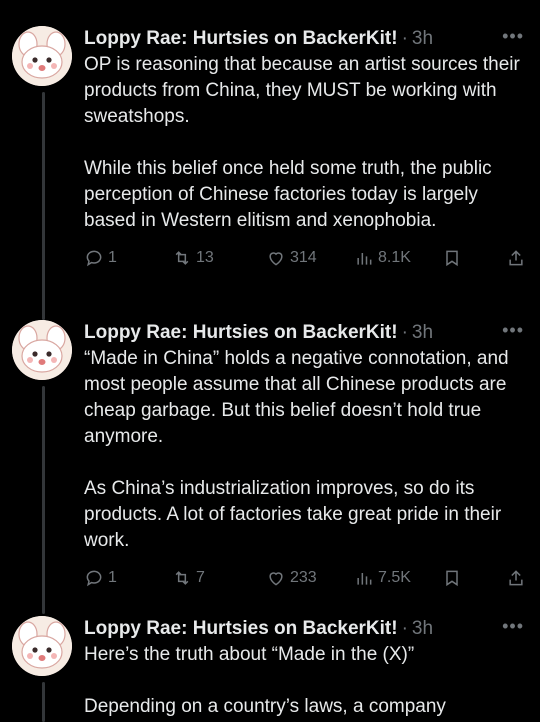  Describe the element at coordinates (303, 257) in the screenshot. I see `like-count: 314` at that location.